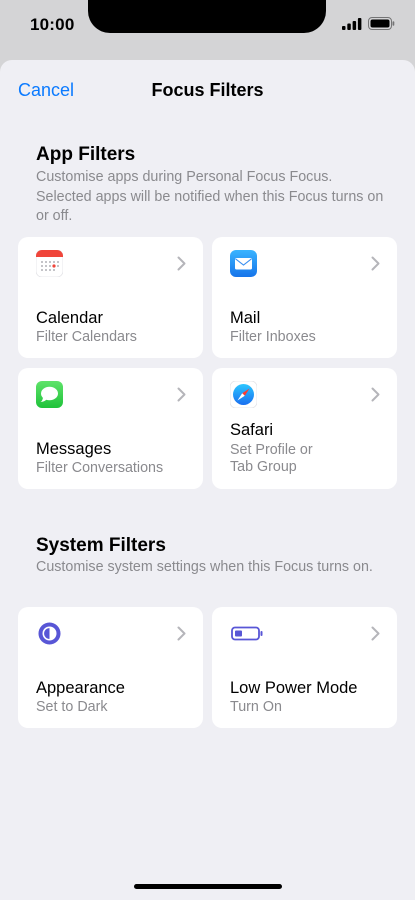 This screenshot has height=900, width=415. I want to click on battery-status-icon, so click(381, 23).